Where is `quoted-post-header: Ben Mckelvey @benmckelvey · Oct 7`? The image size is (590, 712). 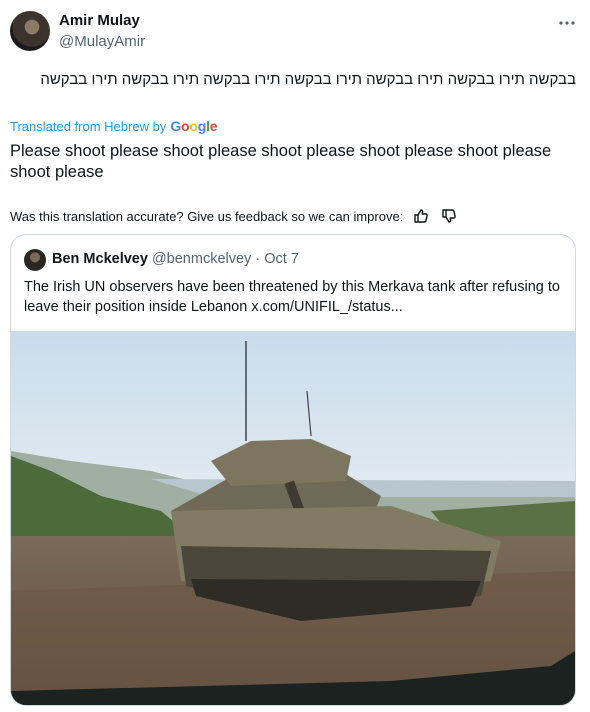
quoted-post-header: Ben Mckelvey @benmckelvey · Oct 7 is located at coordinates (175, 259).